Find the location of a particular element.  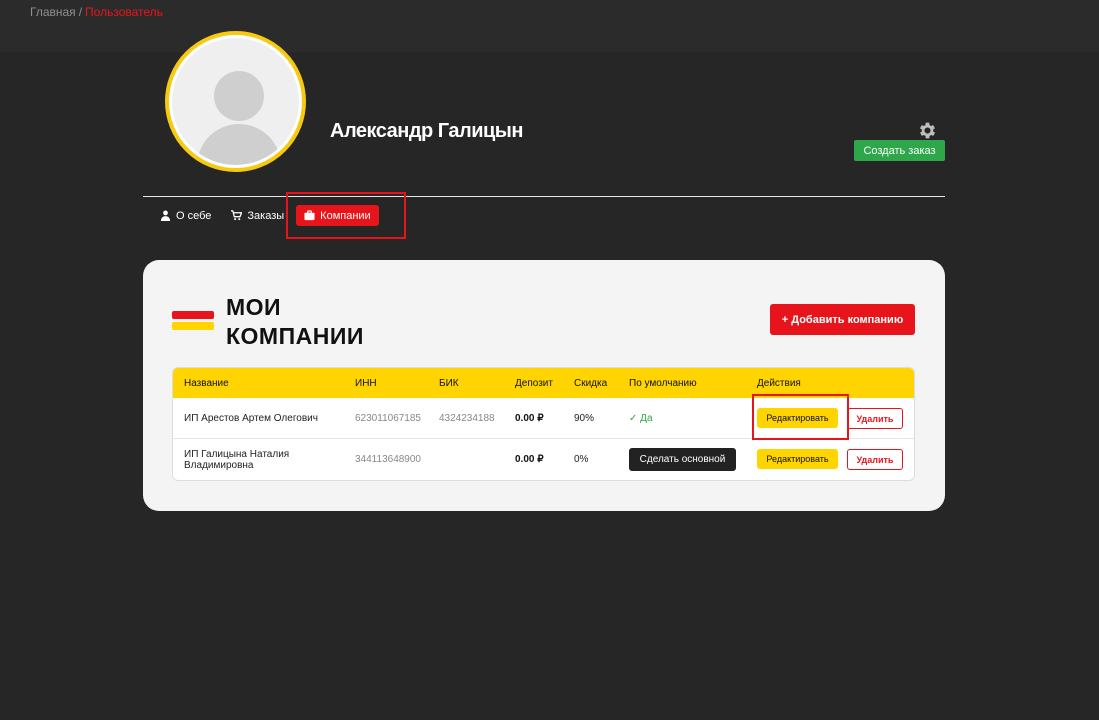

default-yes-label: Да is located at coordinates (646, 418).